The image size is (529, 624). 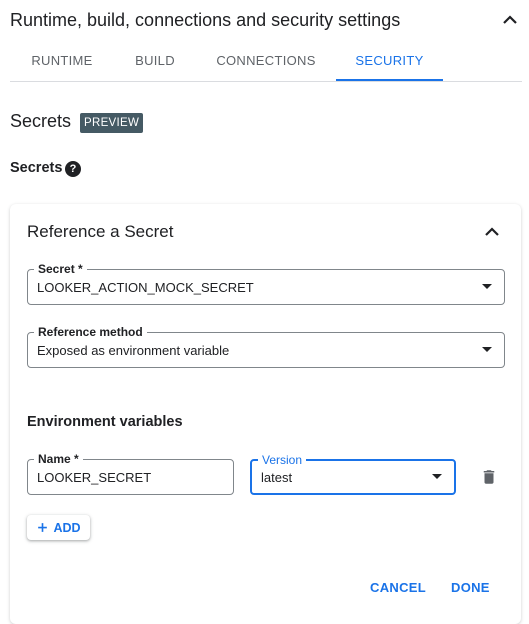 What do you see at coordinates (100, 231) in the screenshot?
I see `card-title: Reference a Secret` at bounding box center [100, 231].